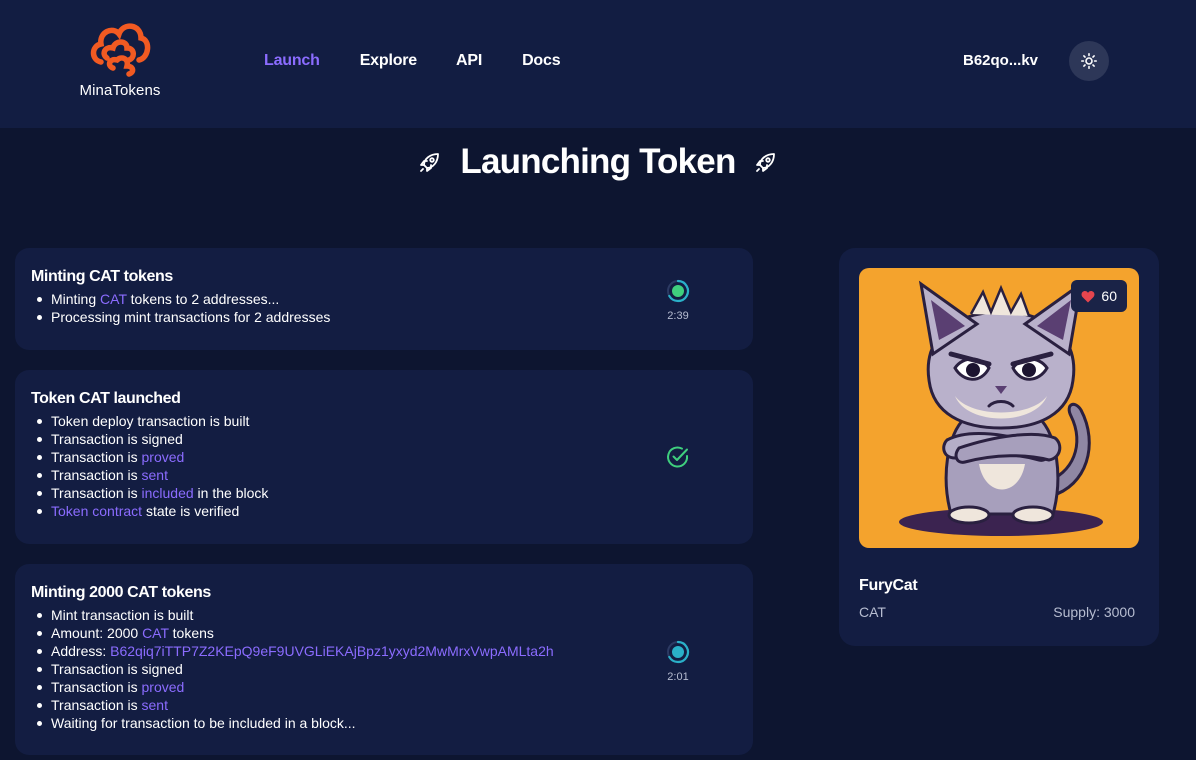 Image resolution: width=1196 pixels, height=760 pixels. I want to click on nav-launch: Launch, so click(292, 61).